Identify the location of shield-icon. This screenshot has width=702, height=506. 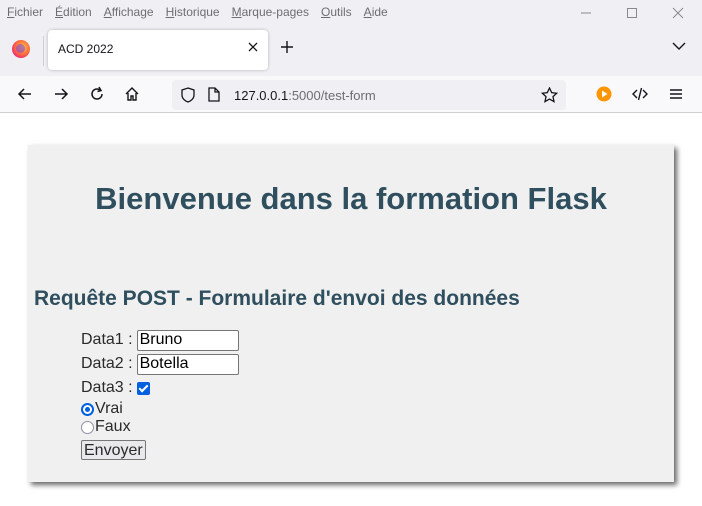
(188, 95).